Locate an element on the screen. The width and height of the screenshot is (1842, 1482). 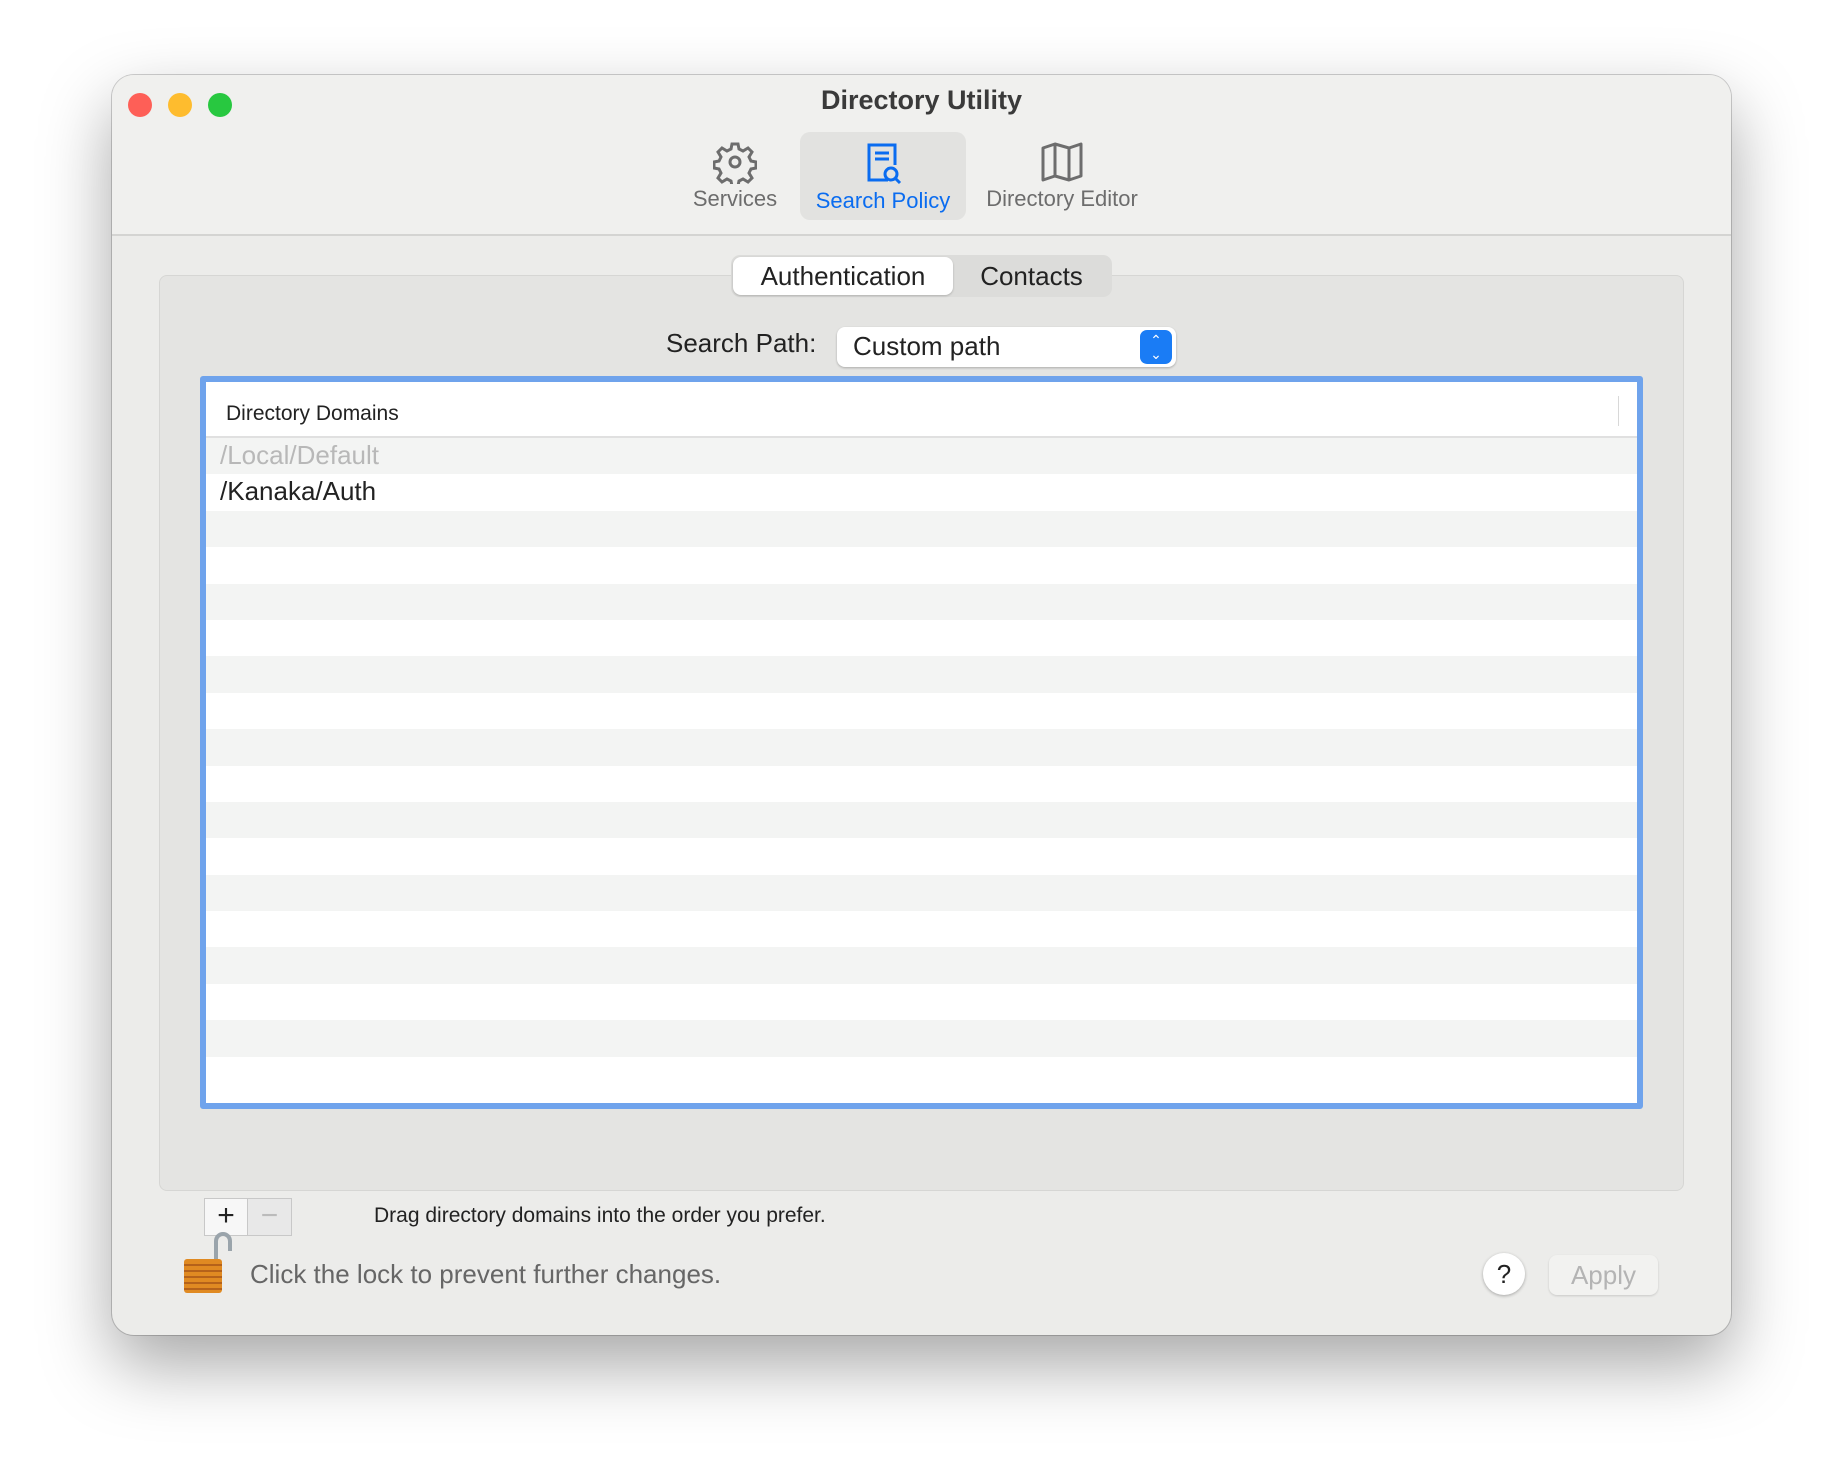
column-header-directory-domains: Directory Domains is located at coordinates (921, 410).